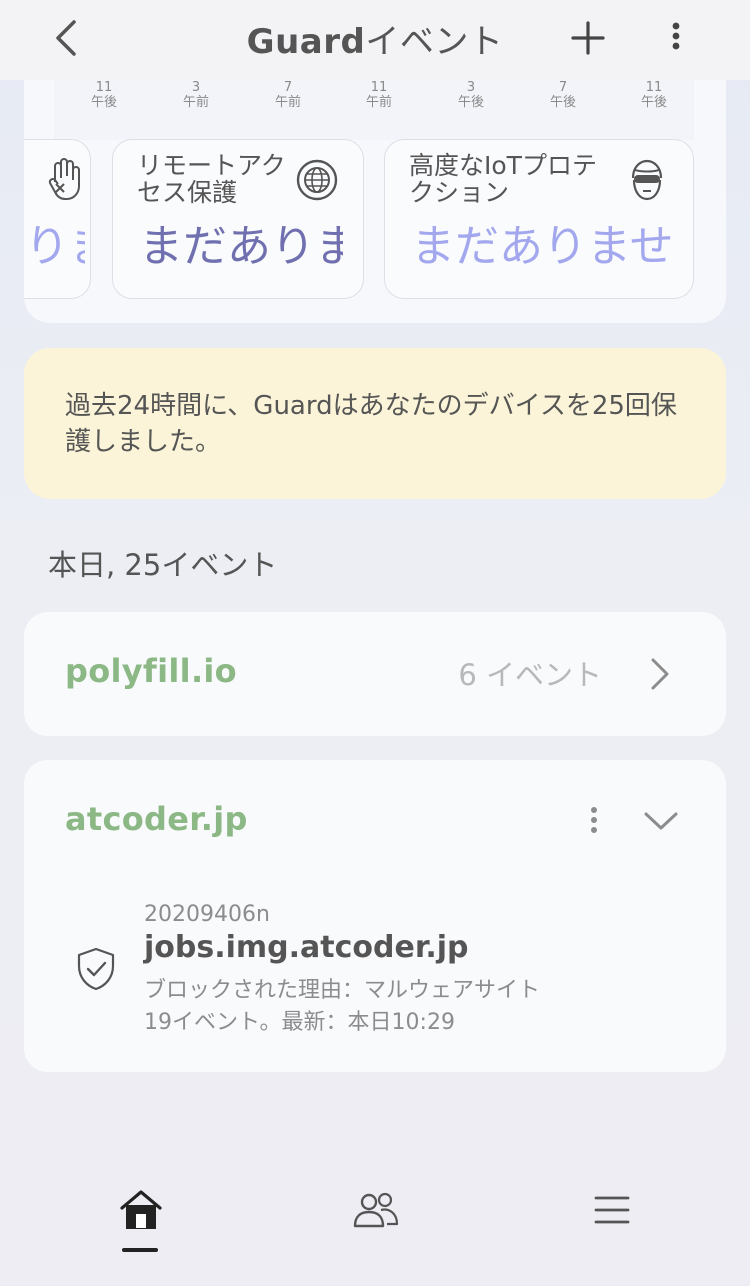  Describe the element at coordinates (195, 95) in the screenshot. I see `tick-label: 3 午前` at that location.